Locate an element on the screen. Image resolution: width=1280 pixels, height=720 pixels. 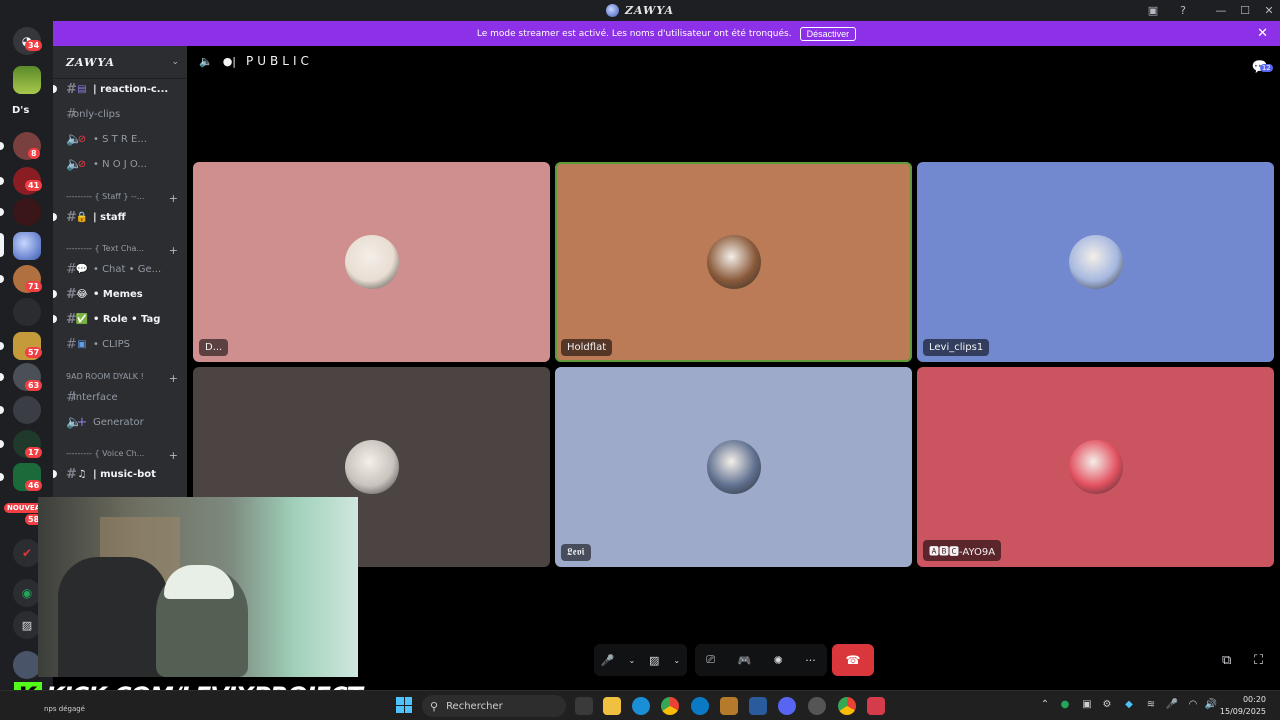
popout-icon: ⧉ is located at coordinates (1226, 660).